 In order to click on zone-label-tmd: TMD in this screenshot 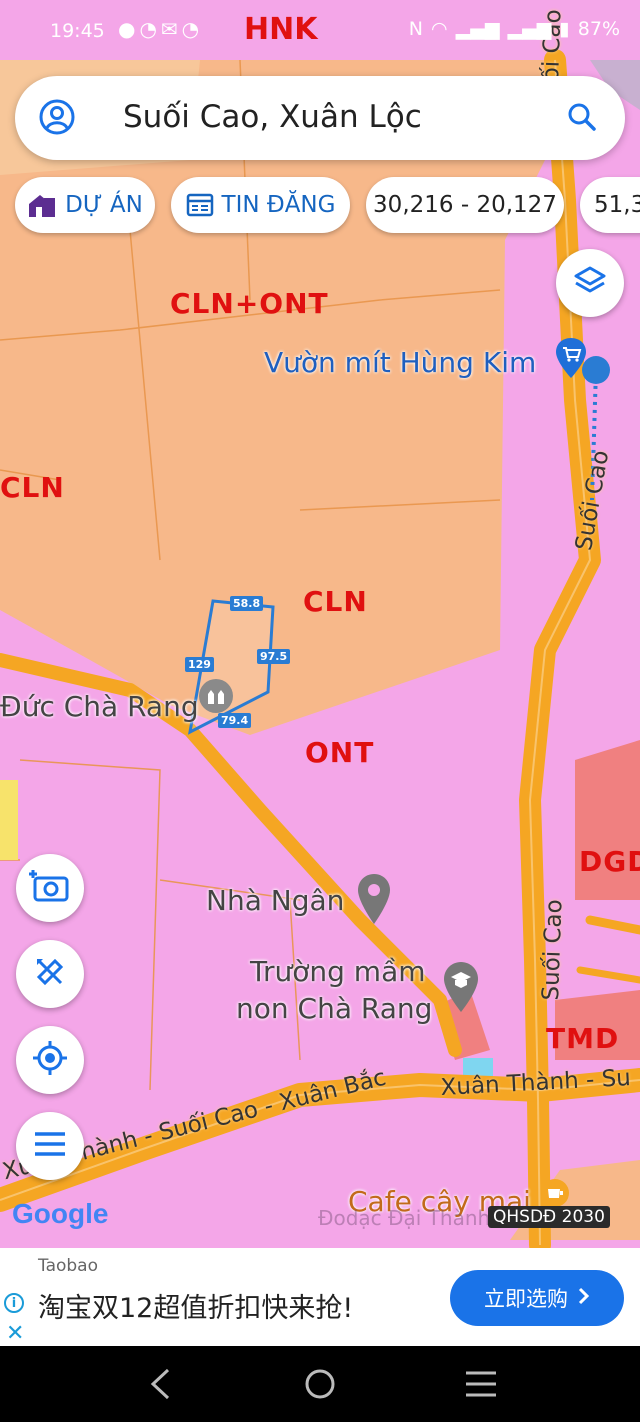, I will do `click(583, 1038)`.